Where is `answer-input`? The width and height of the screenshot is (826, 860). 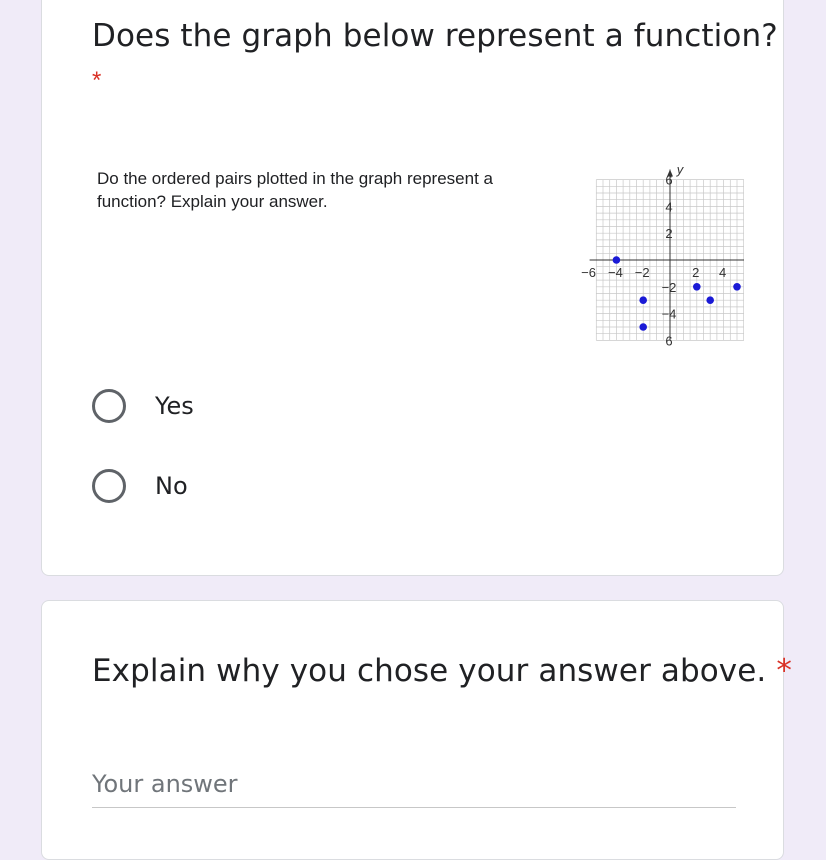 answer-input is located at coordinates (414, 784).